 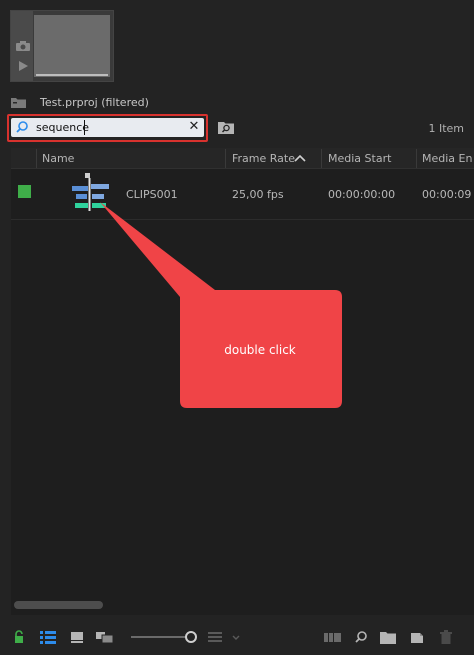 I want to click on new-item-icon, so click(x=417, y=637).